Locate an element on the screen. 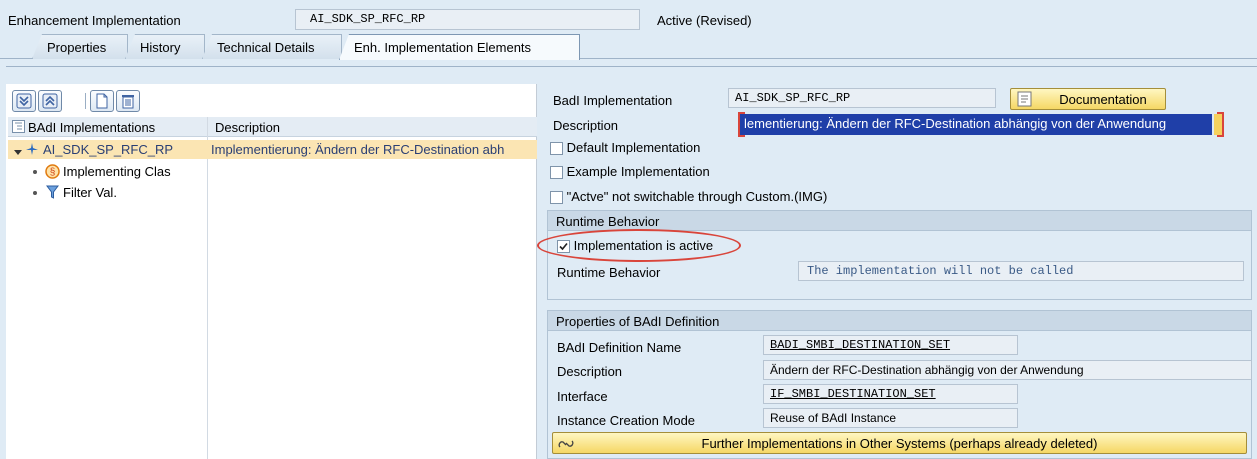 The height and width of the screenshot is (459, 1257). implementing-class-icon: § is located at coordinates (52, 173).